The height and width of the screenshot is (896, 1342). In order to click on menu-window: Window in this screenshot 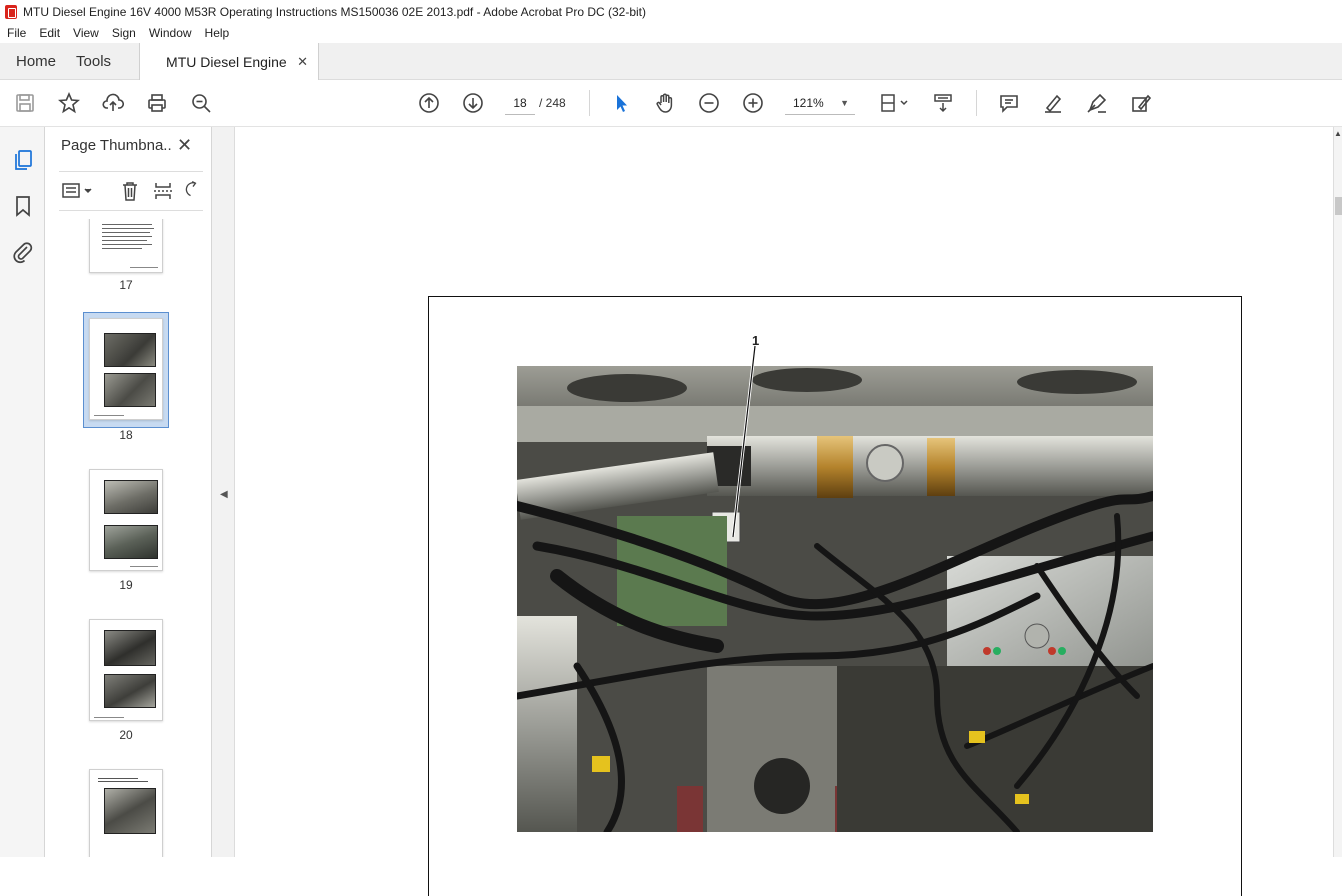, I will do `click(170, 33)`.